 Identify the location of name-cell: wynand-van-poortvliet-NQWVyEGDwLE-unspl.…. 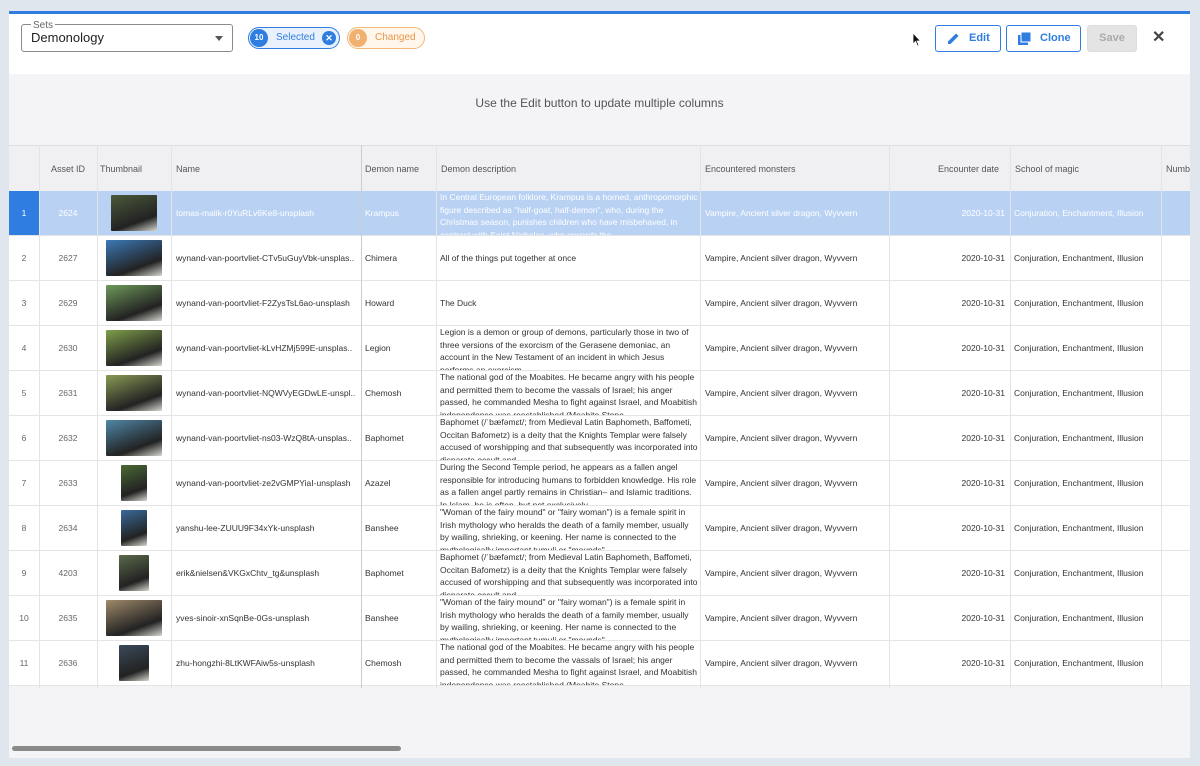
(266, 393).